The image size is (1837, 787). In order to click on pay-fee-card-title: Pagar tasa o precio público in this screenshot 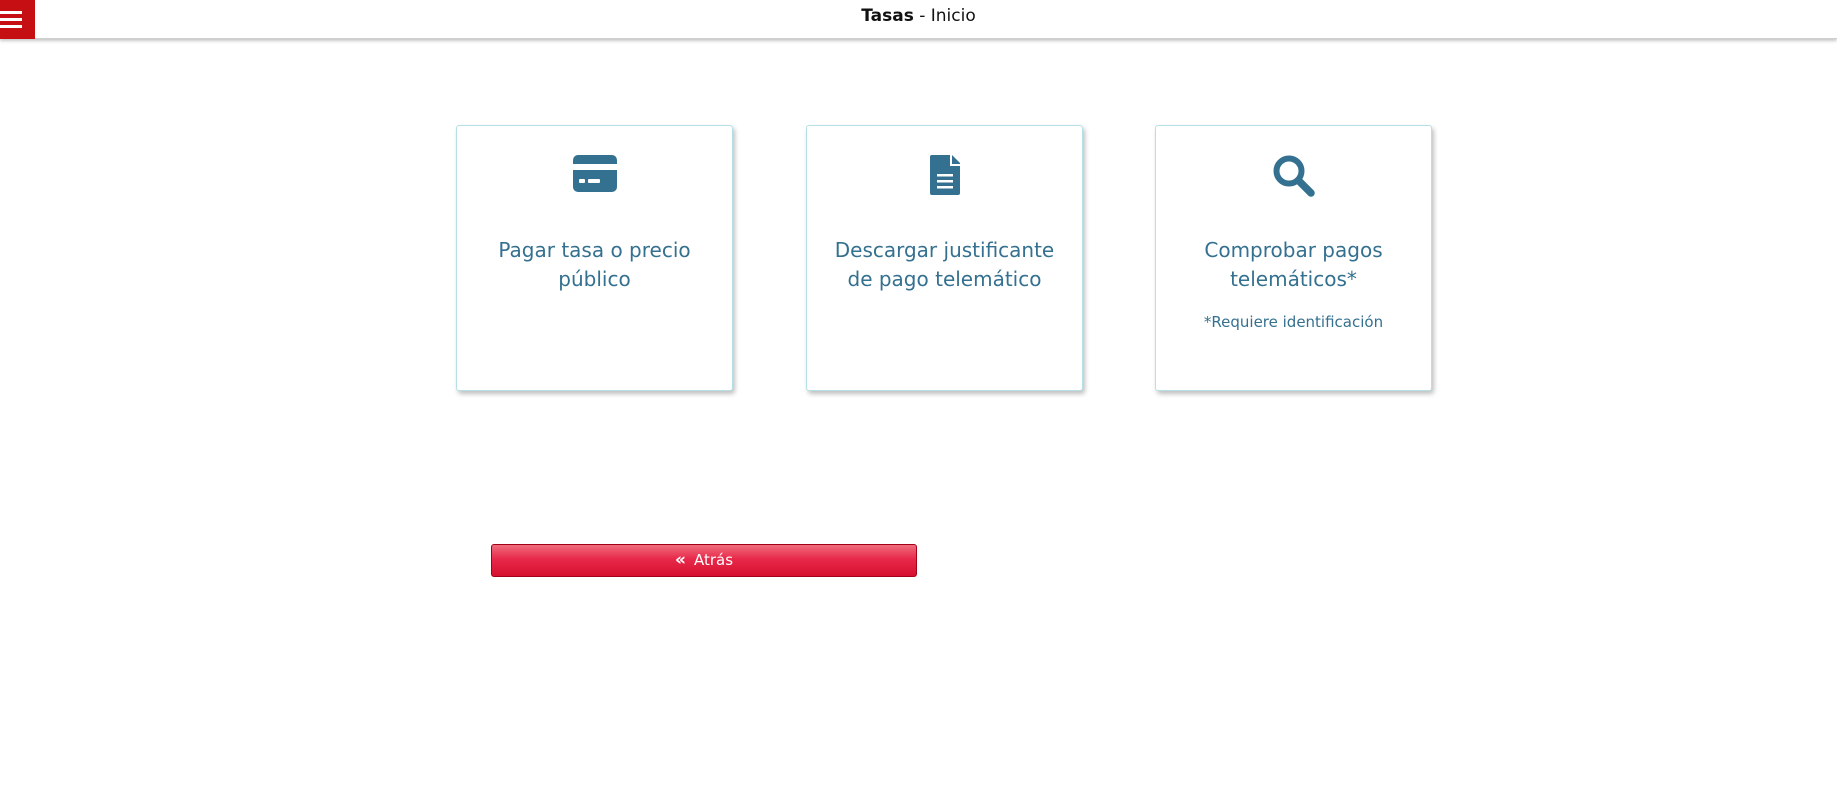, I will do `click(594, 264)`.